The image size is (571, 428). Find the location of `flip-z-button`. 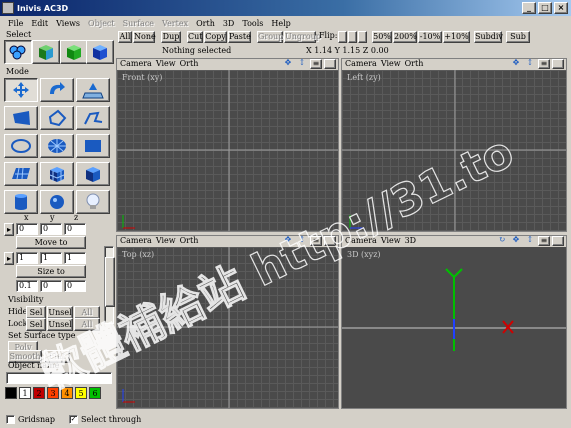

flip-z-button is located at coordinates (362, 37).